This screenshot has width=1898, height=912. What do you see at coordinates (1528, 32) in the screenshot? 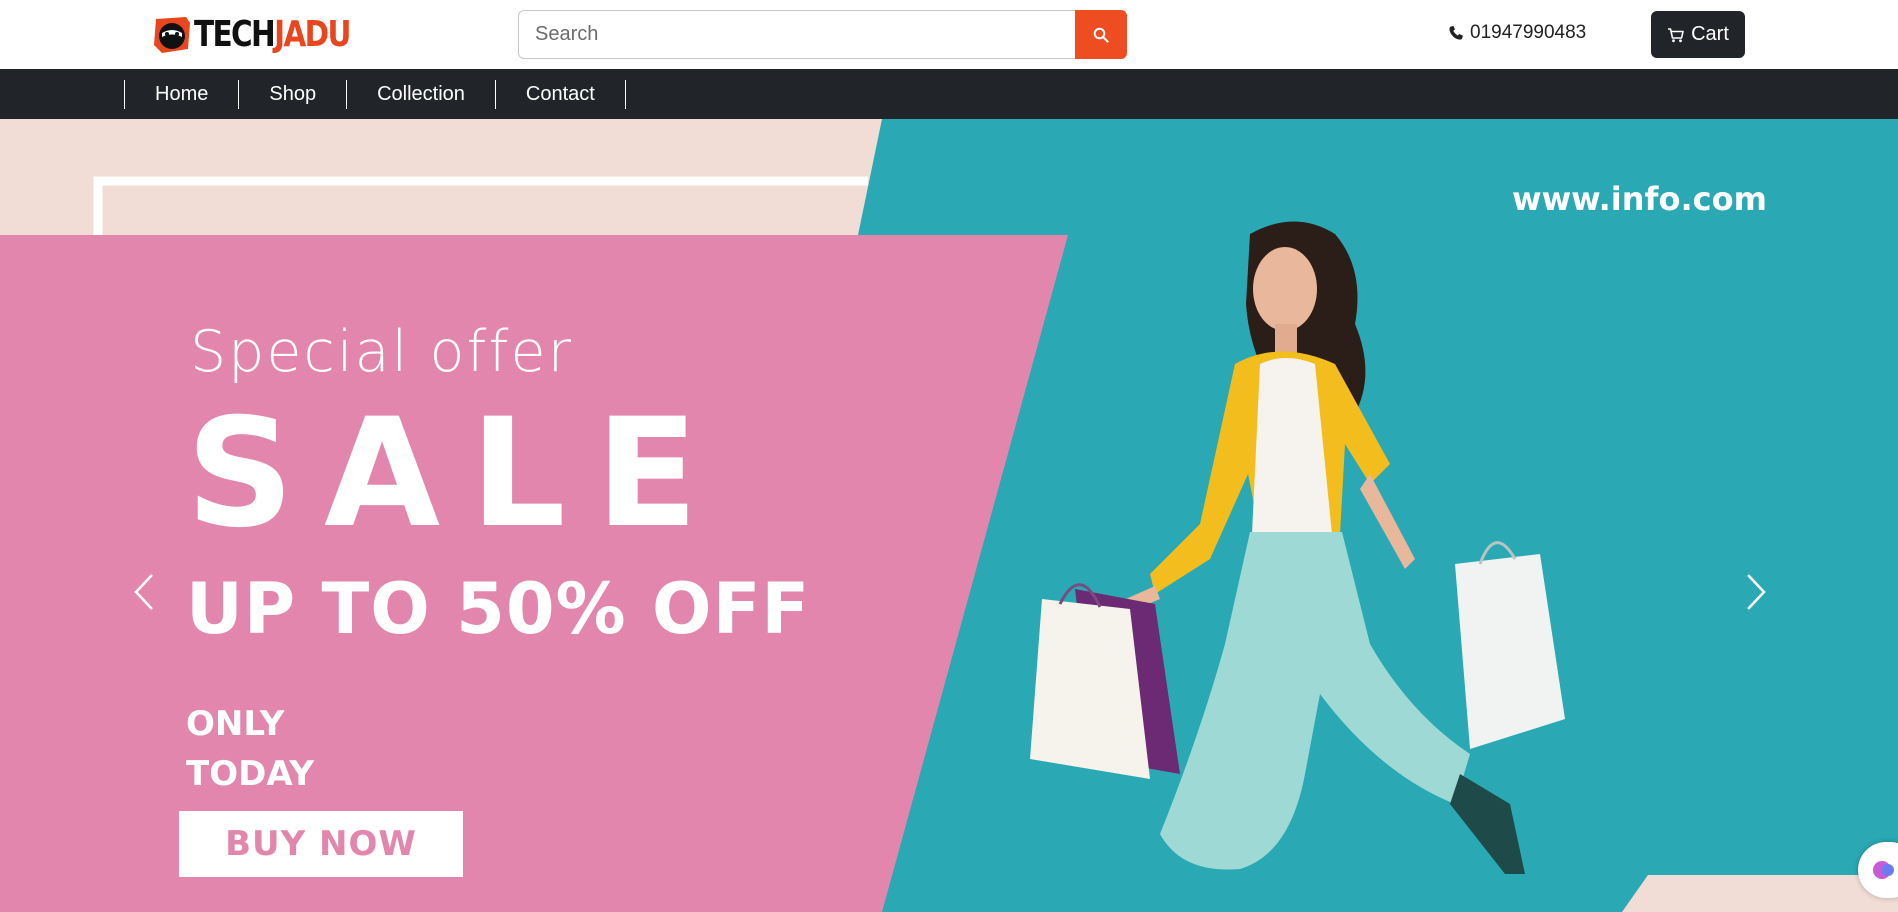
I see `phone-number: 01947990483` at bounding box center [1528, 32].